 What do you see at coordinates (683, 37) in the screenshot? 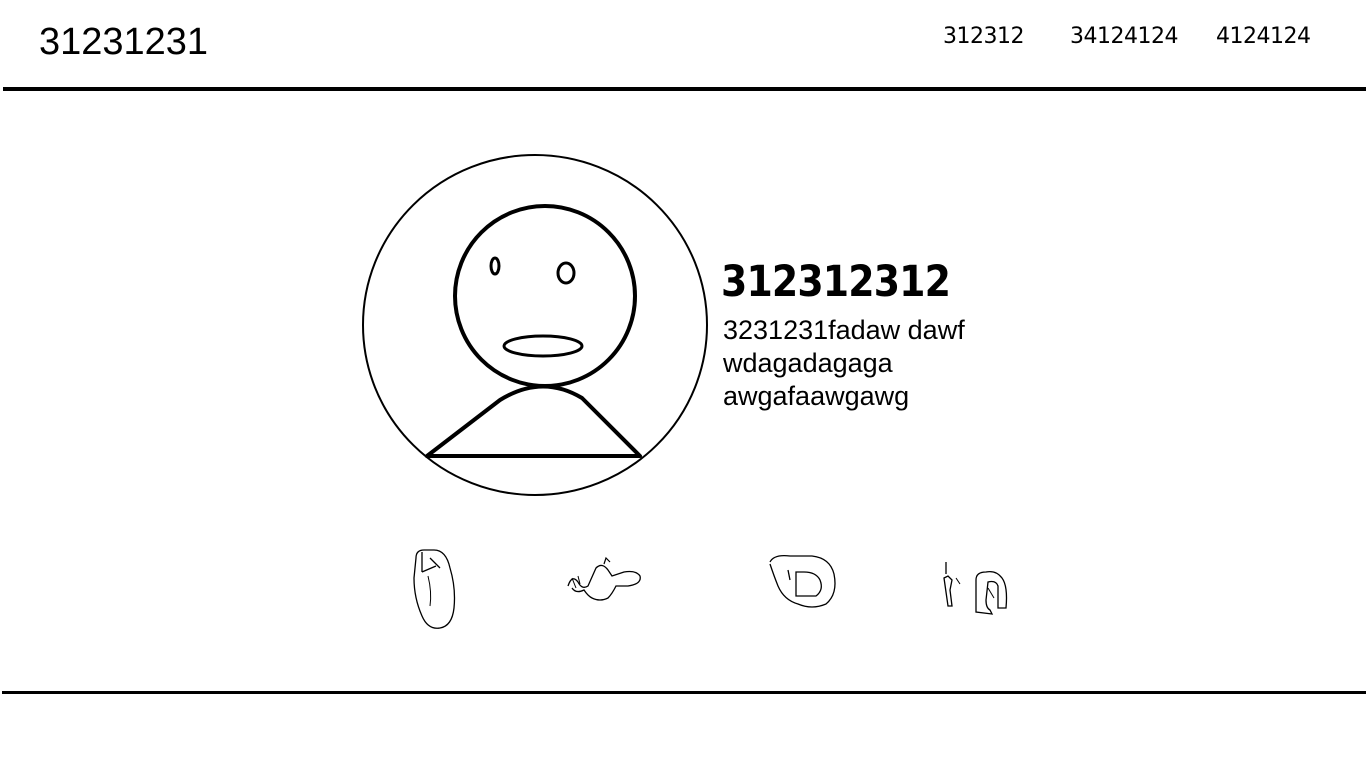
I see `top-nav: 312312 34124124 4124124` at bounding box center [683, 37].